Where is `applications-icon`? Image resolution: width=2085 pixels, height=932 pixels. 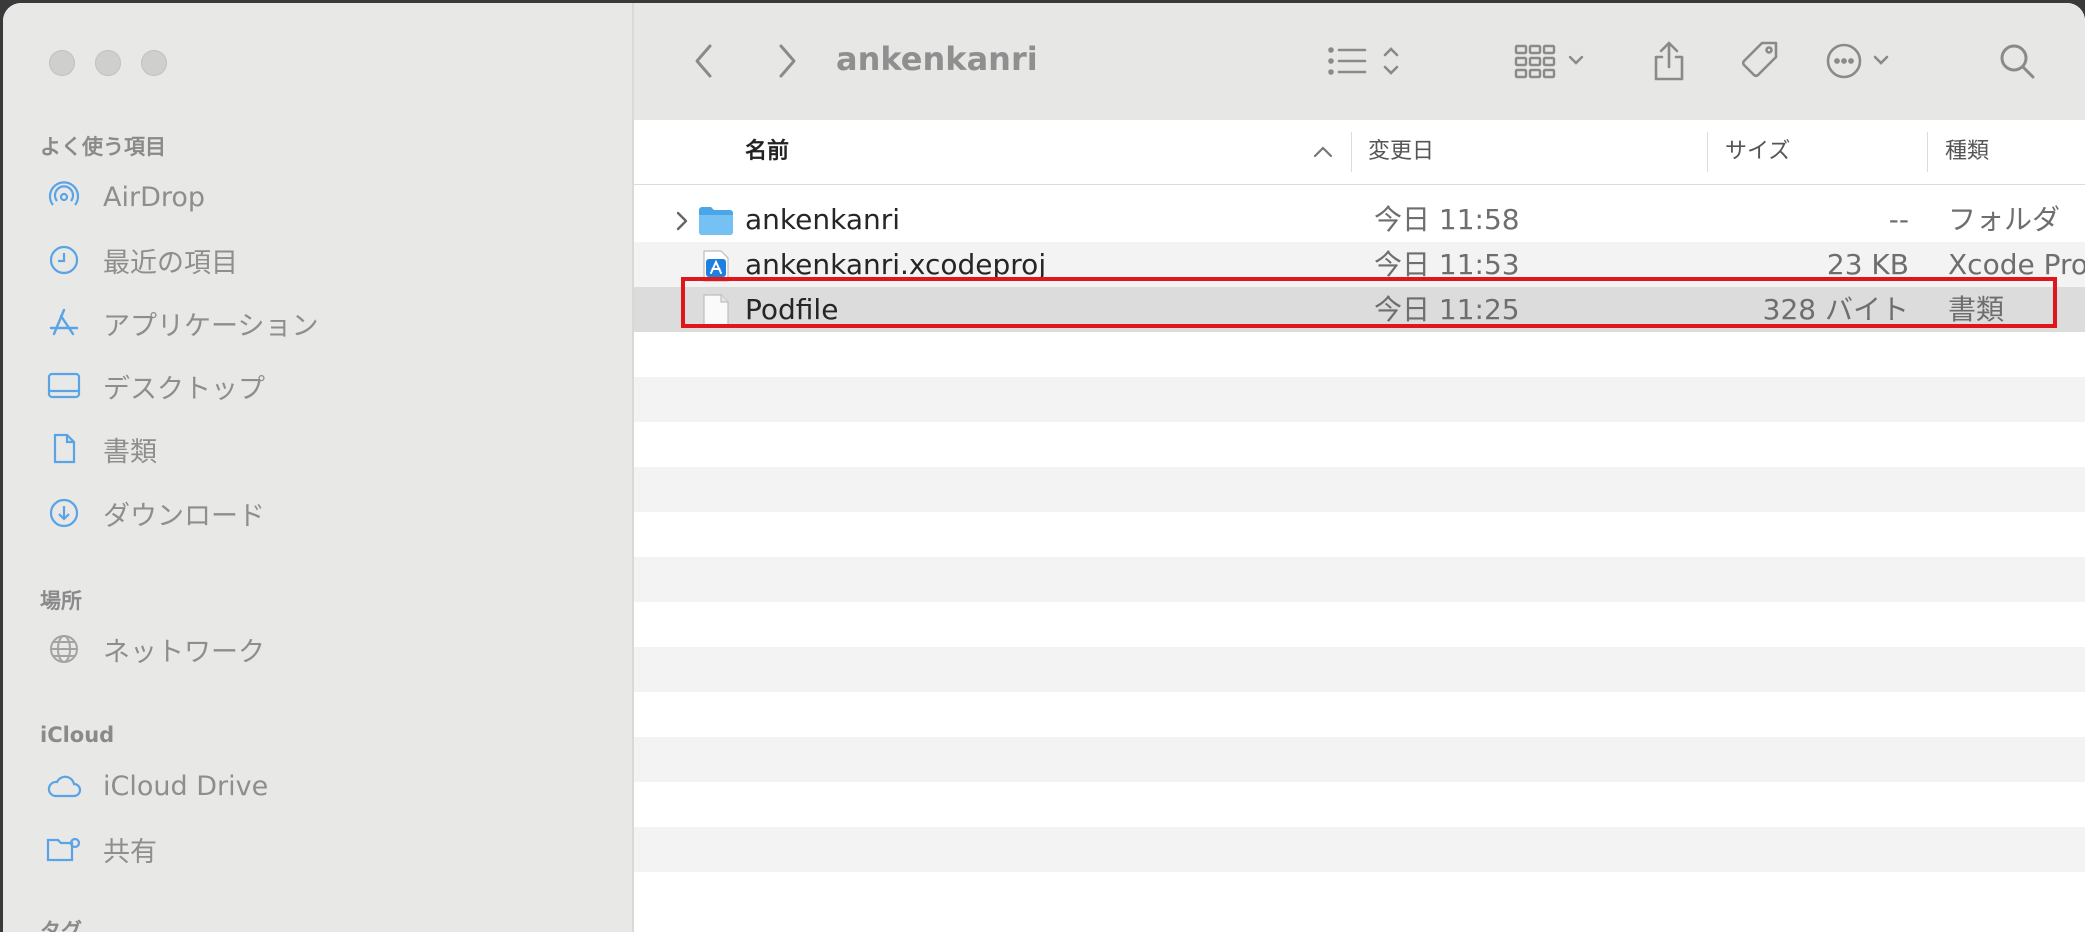
applications-icon is located at coordinates (64, 323).